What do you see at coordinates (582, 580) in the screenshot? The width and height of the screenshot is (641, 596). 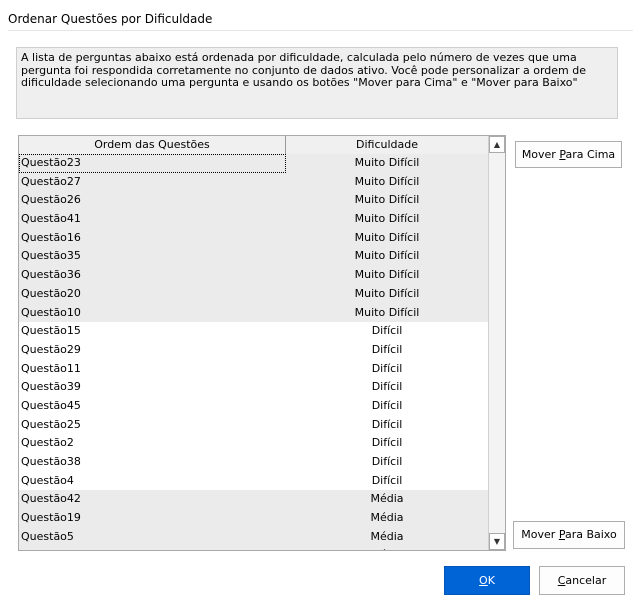 I see `cancel-button: Cancelar` at bounding box center [582, 580].